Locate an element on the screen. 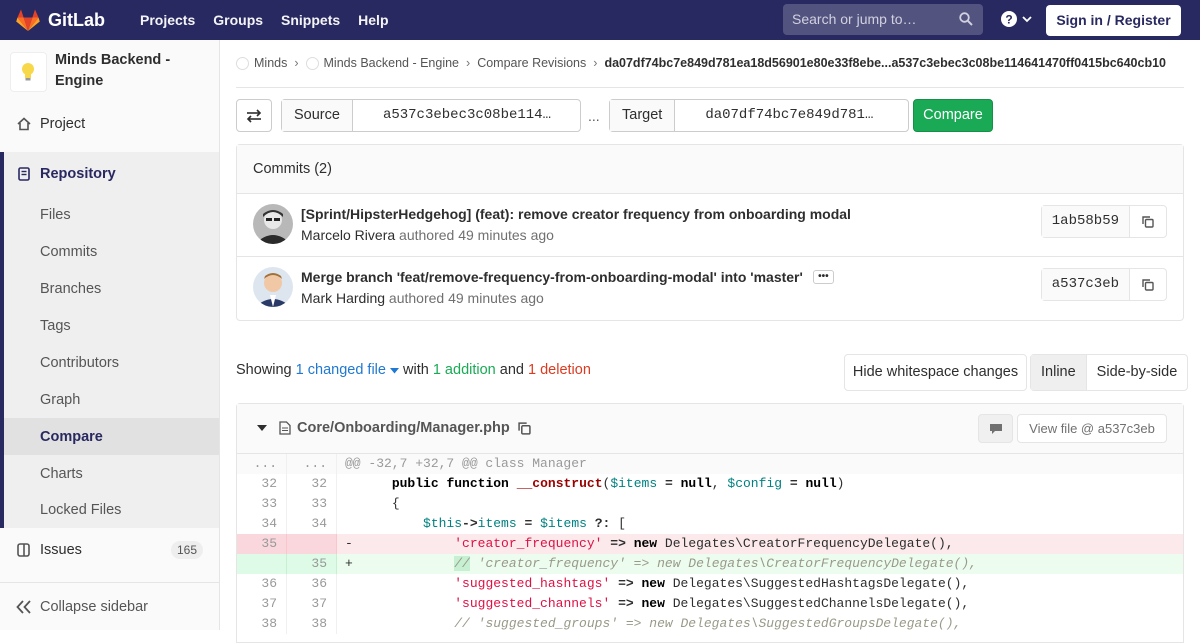 The width and height of the screenshot is (1200, 643). nav-snippets: Snippets is located at coordinates (310, 20).